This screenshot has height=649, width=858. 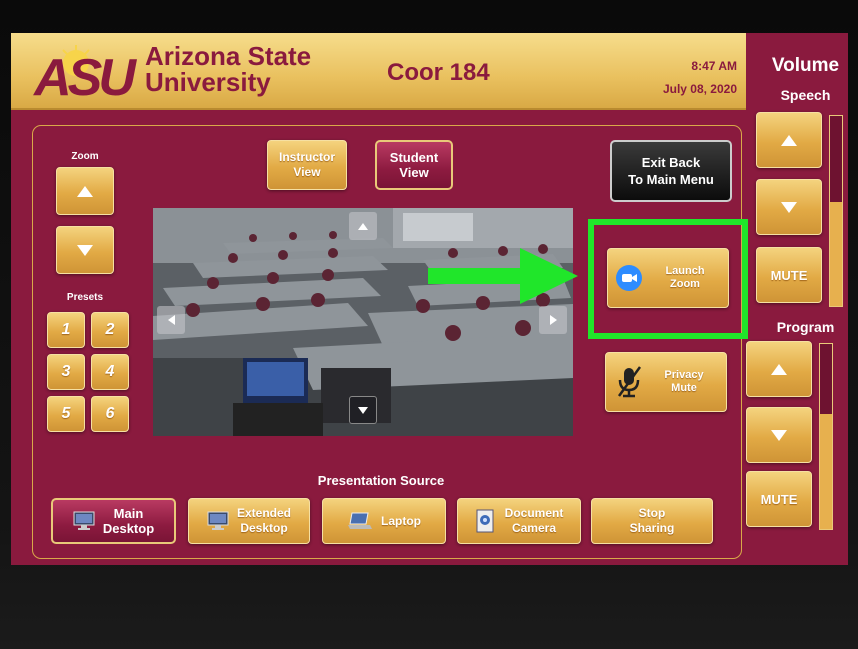 I want to click on green-arrow-icon, so click(x=503, y=276).